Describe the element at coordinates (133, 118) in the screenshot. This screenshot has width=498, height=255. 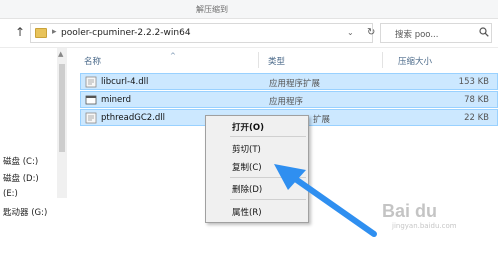
I see `file-name: pthreadGC2.dll` at that location.